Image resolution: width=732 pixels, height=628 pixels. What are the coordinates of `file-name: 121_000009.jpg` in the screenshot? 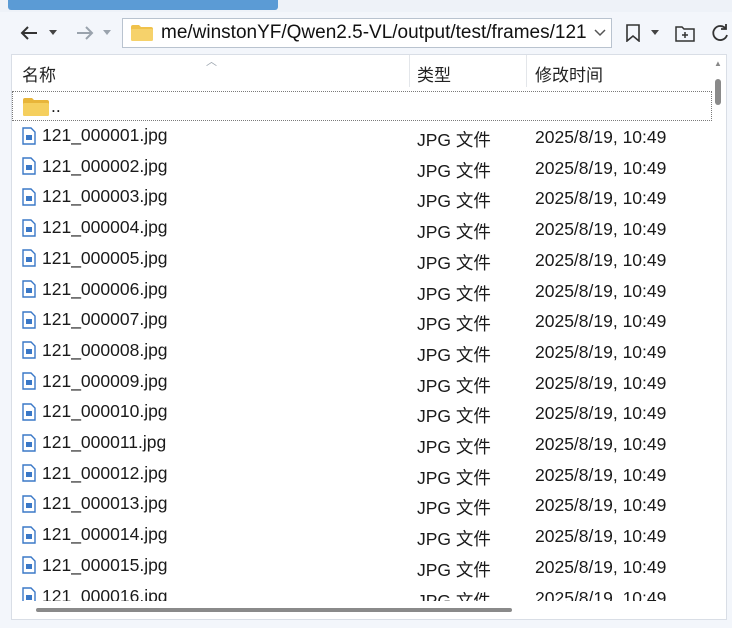 It's located at (105, 380).